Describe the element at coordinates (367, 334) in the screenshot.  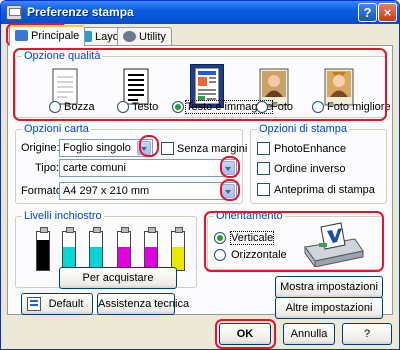
I see `help-button: ?` at that location.